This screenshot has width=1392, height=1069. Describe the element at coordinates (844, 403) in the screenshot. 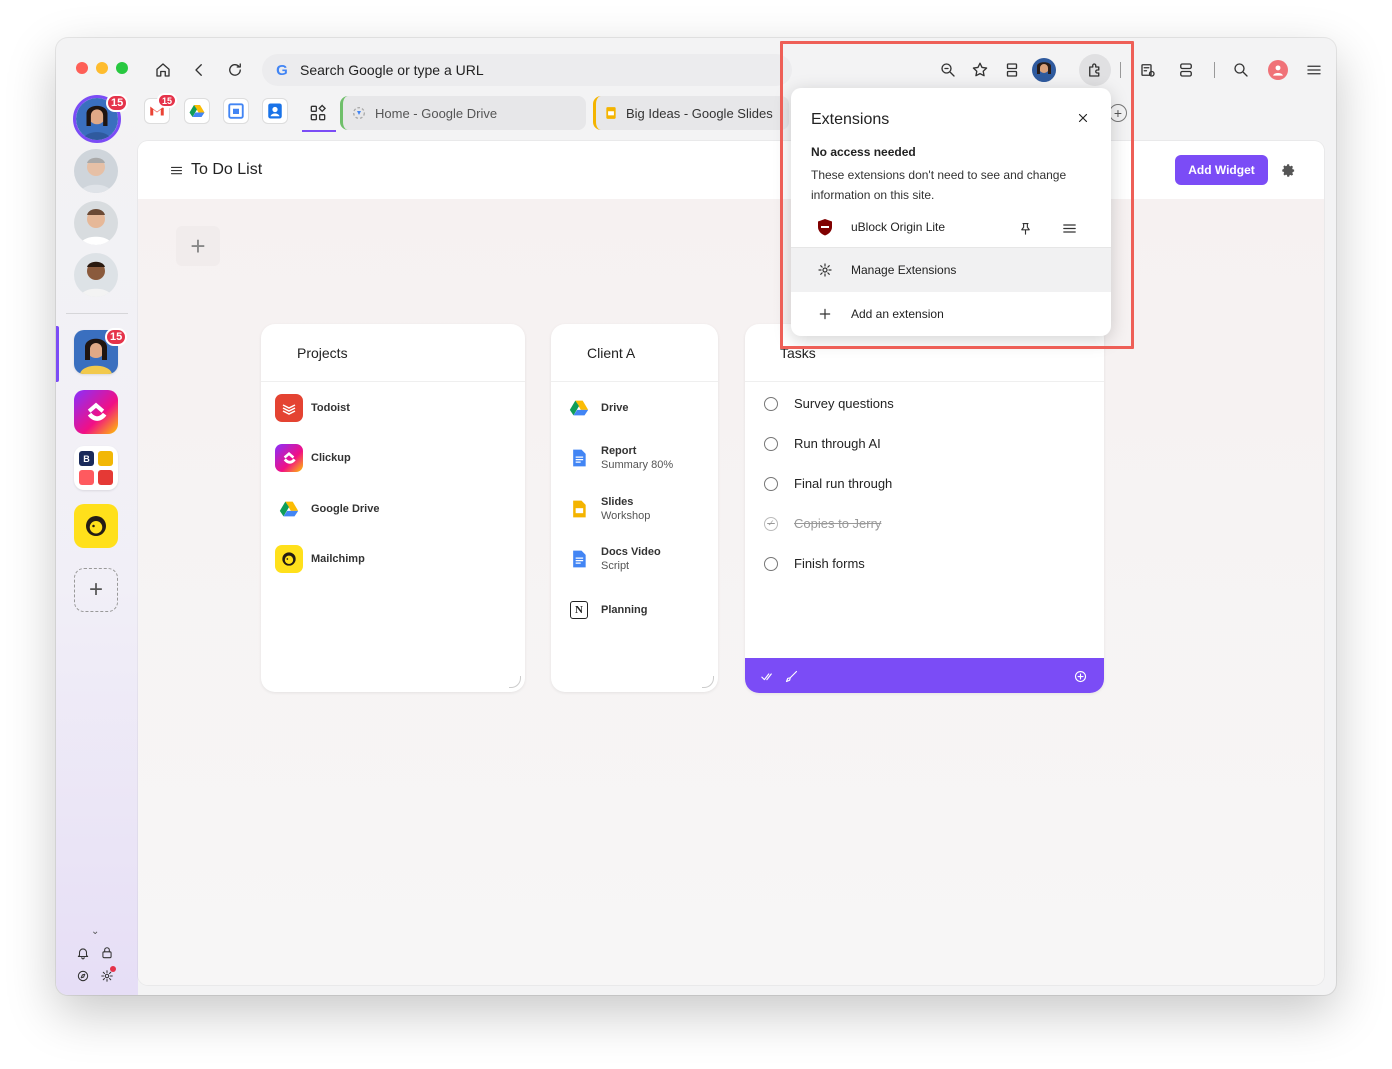

I see `task-label: Survey questions` at that location.